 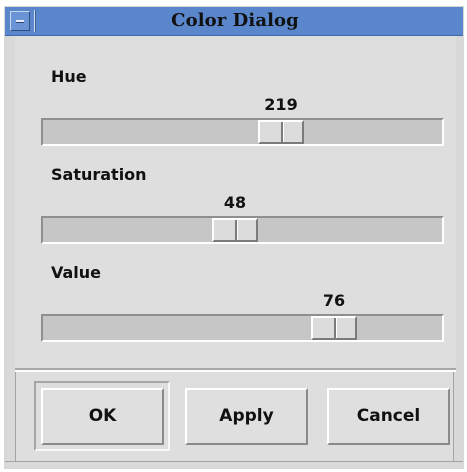 I want to click on hue-value: 219, so click(x=281, y=104).